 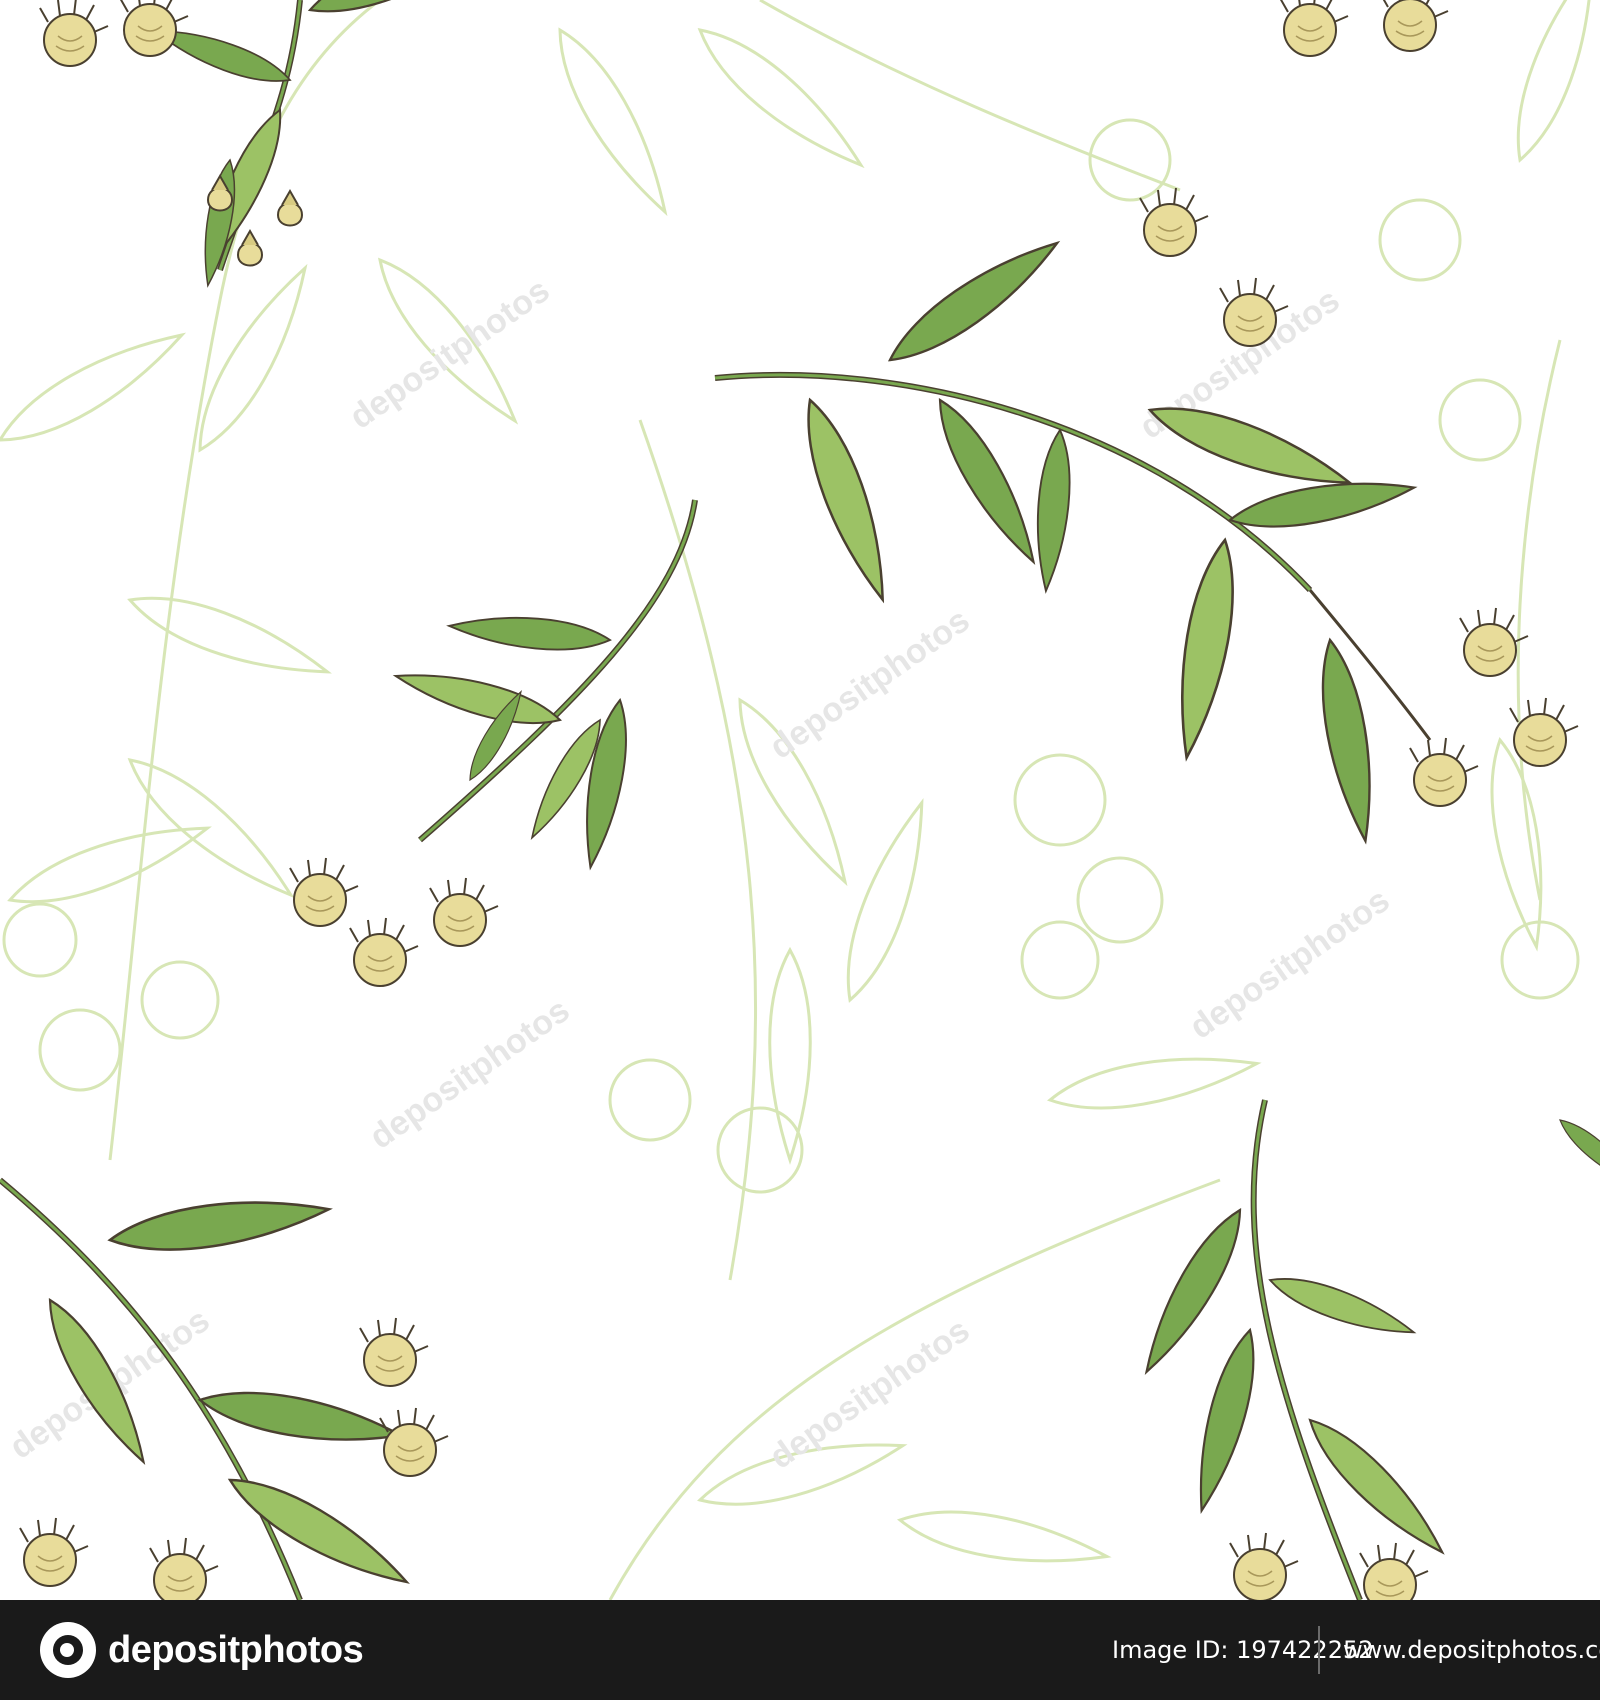 I want to click on footer-divider, so click(x=1319, y=1650).